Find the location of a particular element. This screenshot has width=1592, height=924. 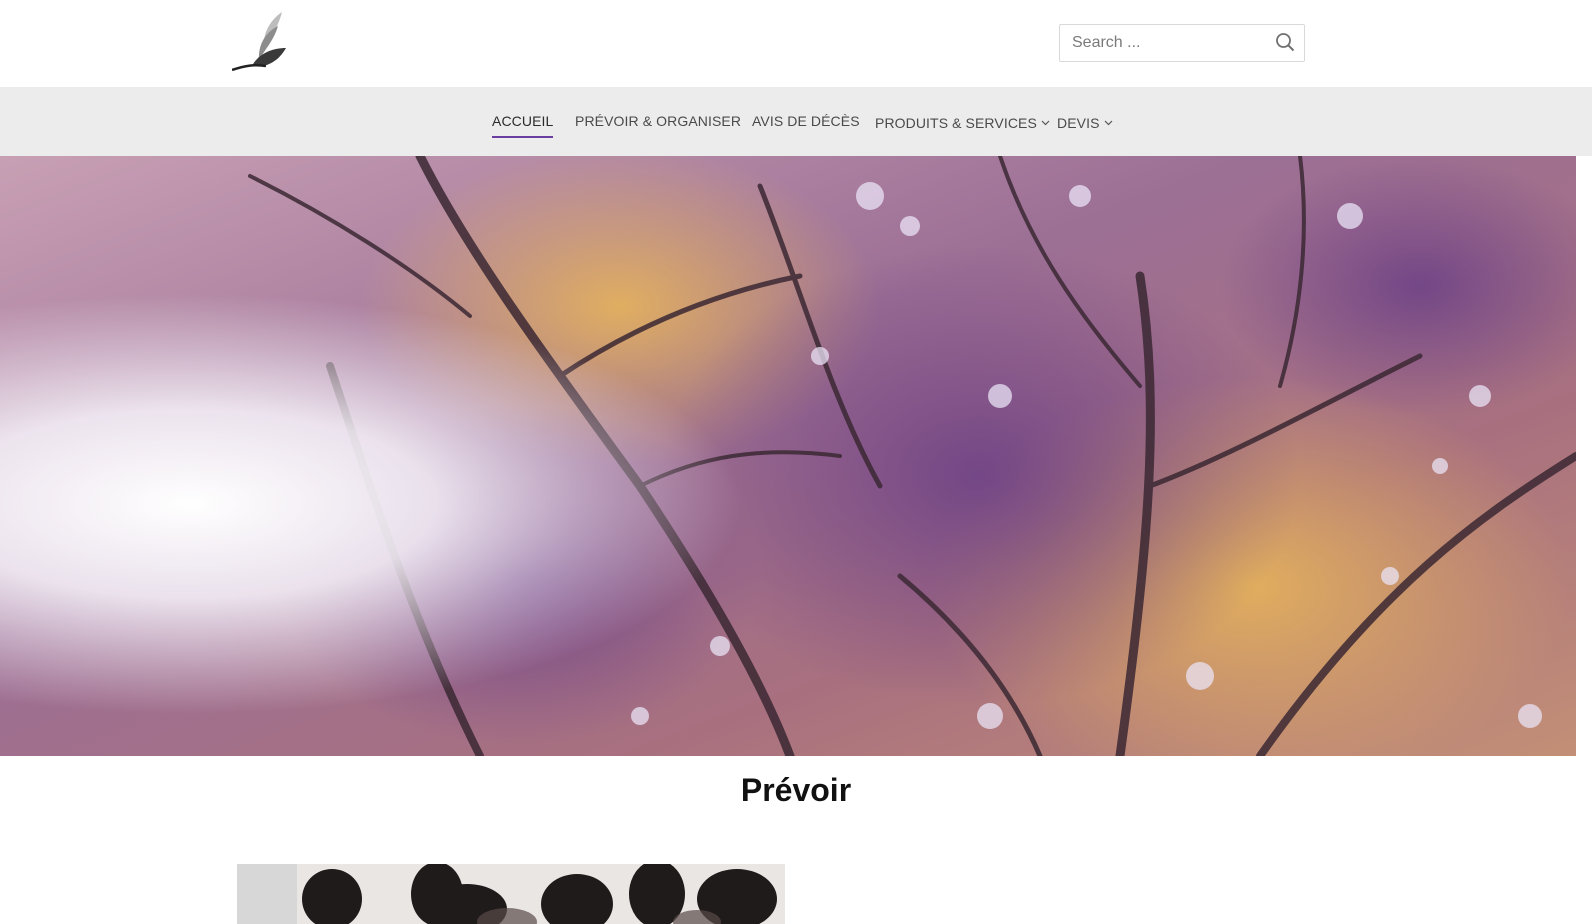

search-box is located at coordinates (1182, 43).